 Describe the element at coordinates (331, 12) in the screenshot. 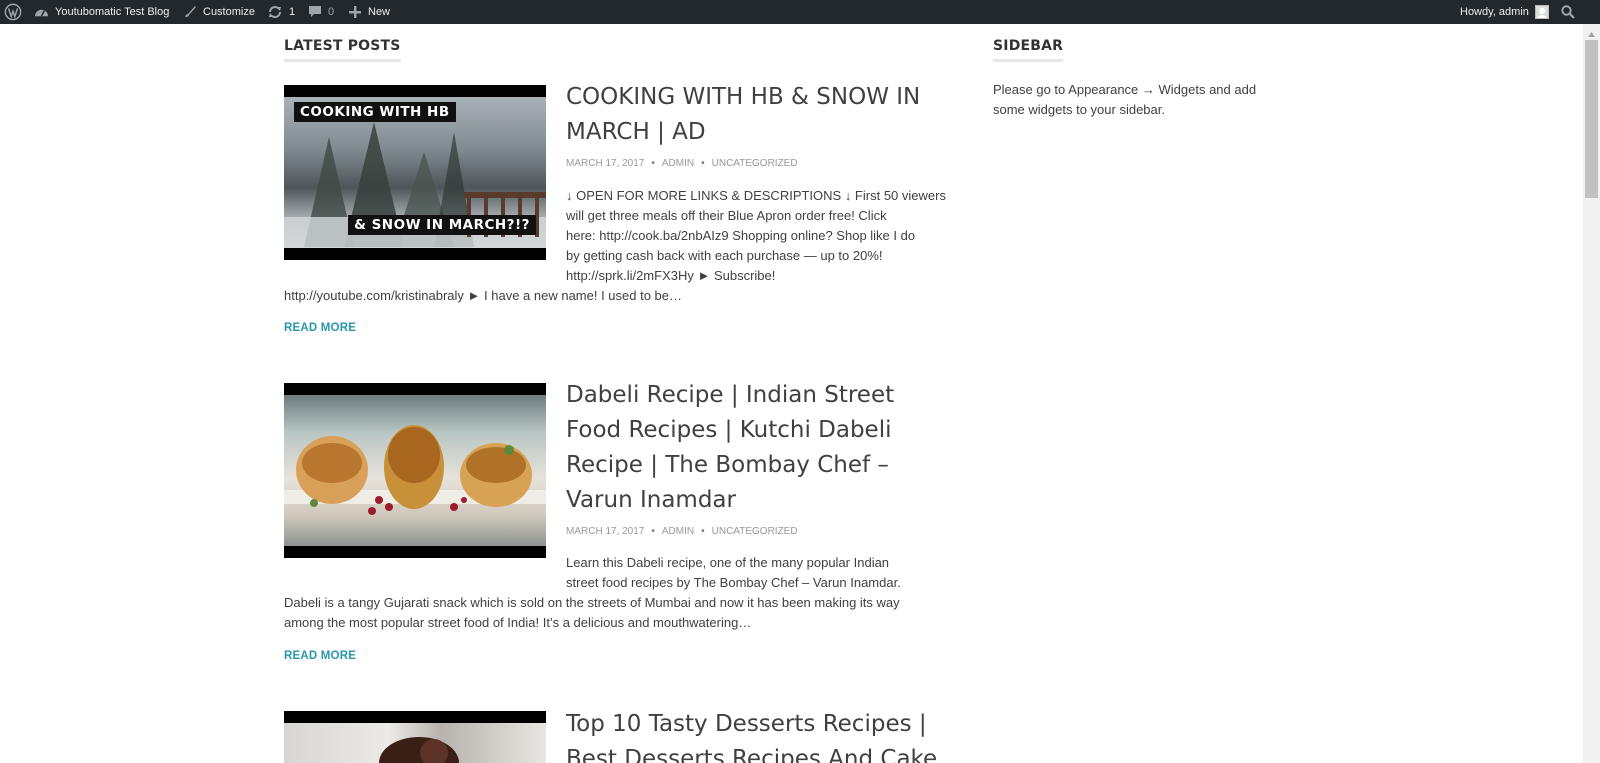

I see `comments-count: 0` at that location.